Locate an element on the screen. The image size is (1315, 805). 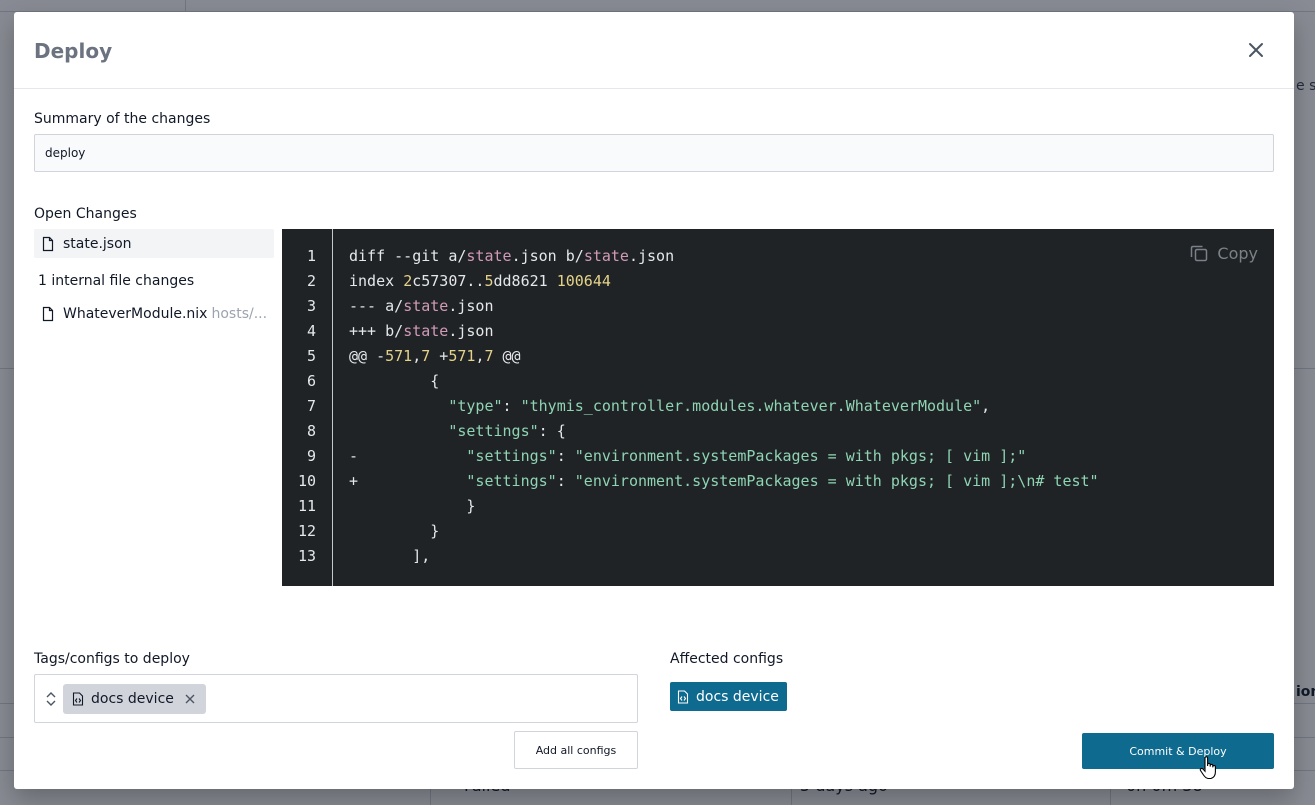
tag-chip-label: docs device is located at coordinates (132, 699).